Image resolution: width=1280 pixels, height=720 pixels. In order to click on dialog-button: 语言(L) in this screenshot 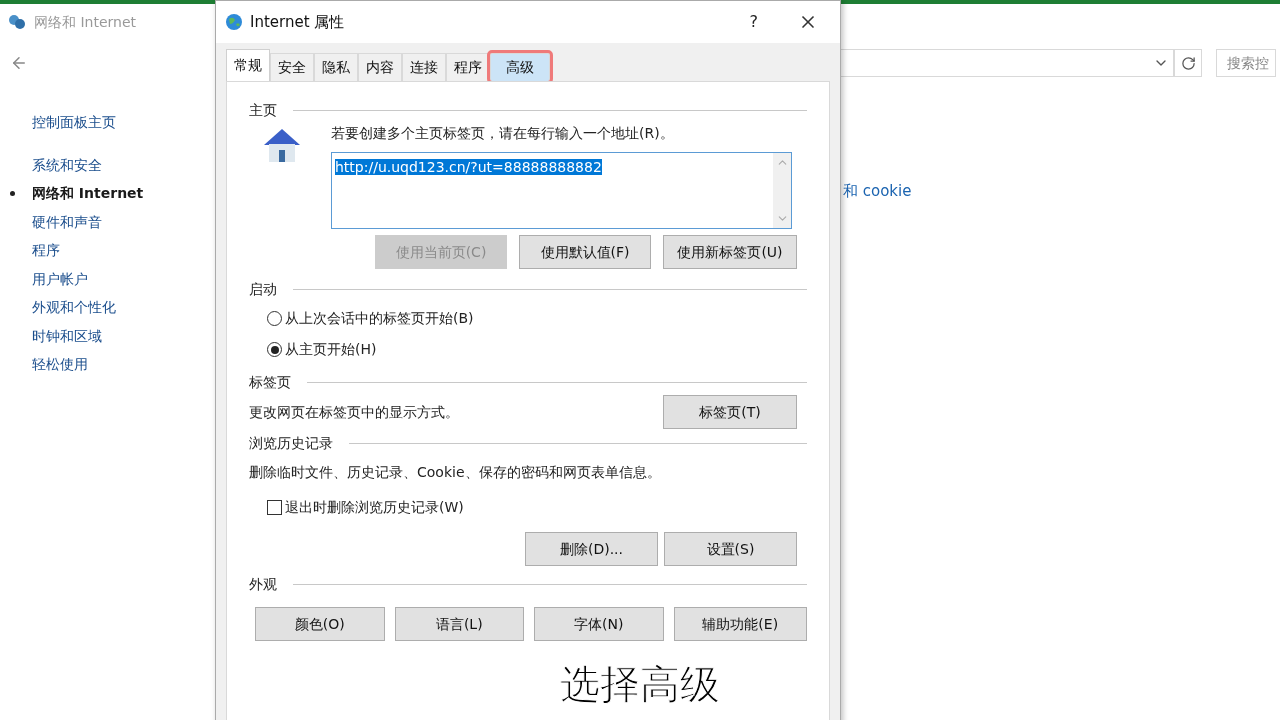, I will do `click(459, 624)`.